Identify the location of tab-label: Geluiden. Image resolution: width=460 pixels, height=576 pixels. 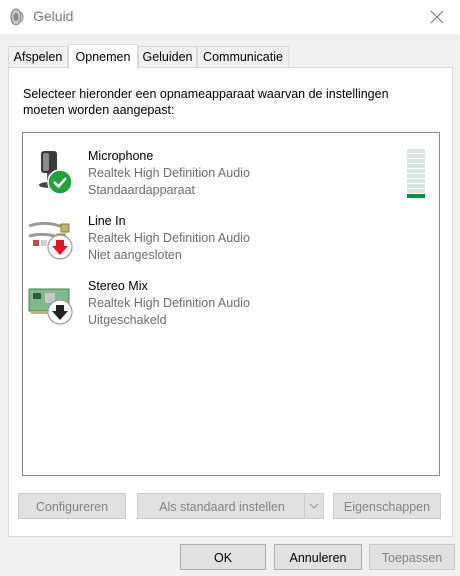
(167, 57).